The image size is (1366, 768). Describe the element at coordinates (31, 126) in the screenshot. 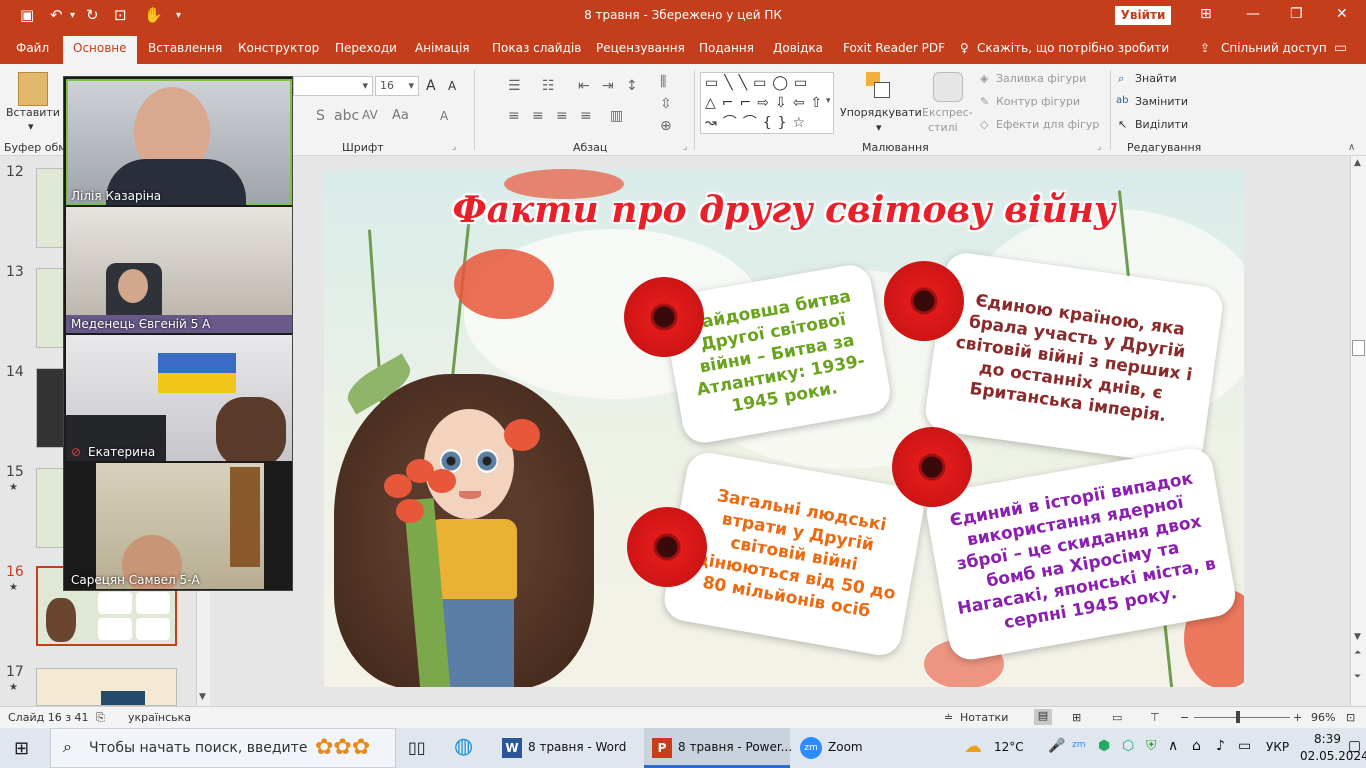

I see `paste-dropdown-icon: ▾` at that location.